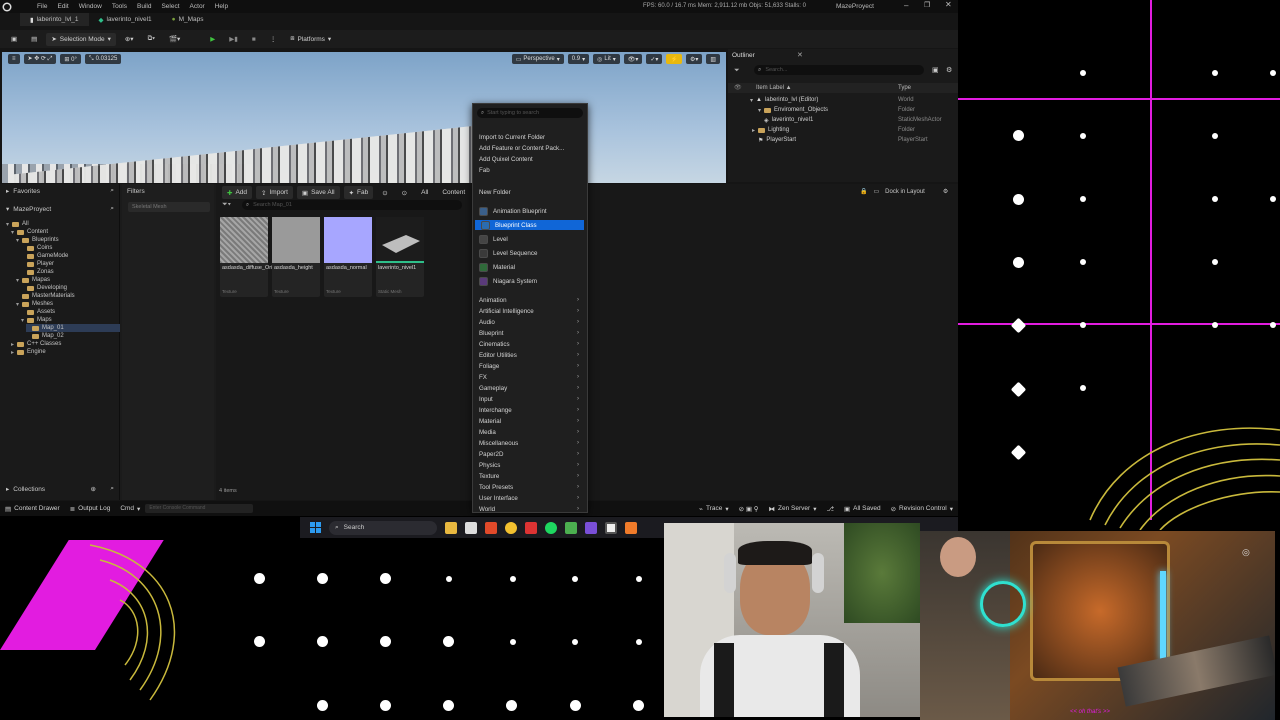 The image size is (1280, 720). What do you see at coordinates (530, 410) in the screenshot?
I see `submenu-interchange: Interchange ›` at bounding box center [530, 410].